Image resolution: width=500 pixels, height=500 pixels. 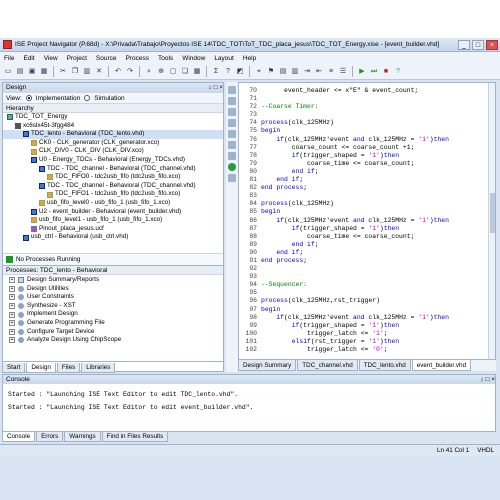 I want to click on editor-vertical-scrollbar, so click(x=491, y=221).